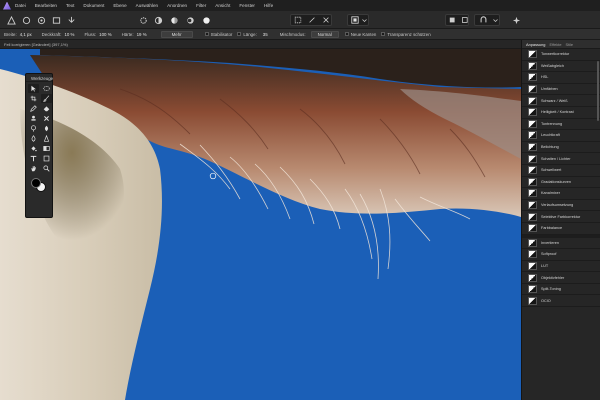 This screenshot has width=600, height=400. What do you see at coordinates (46, 118) in the screenshot?
I see `heal-icon` at bounding box center [46, 118].